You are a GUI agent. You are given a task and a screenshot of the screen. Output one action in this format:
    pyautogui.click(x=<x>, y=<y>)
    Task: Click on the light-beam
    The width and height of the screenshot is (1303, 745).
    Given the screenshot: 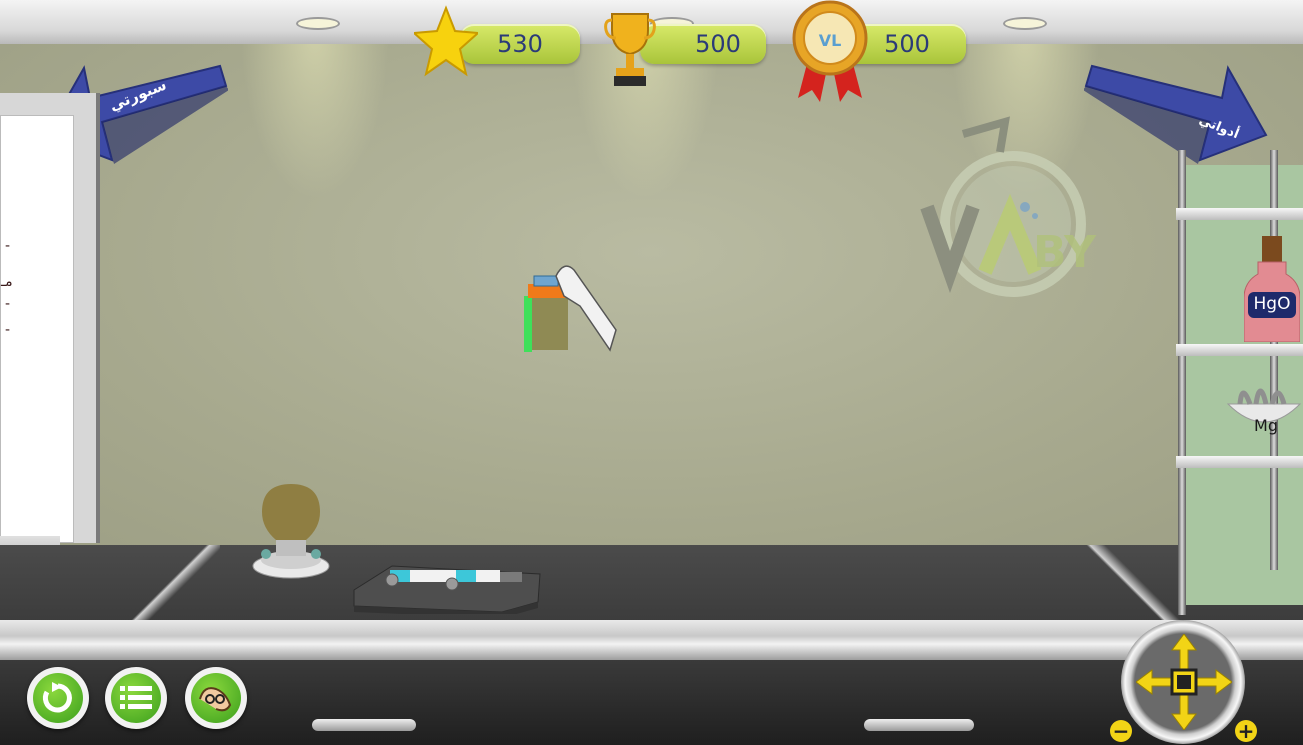 What is the action you would take?
    pyautogui.click(x=315, y=115)
    